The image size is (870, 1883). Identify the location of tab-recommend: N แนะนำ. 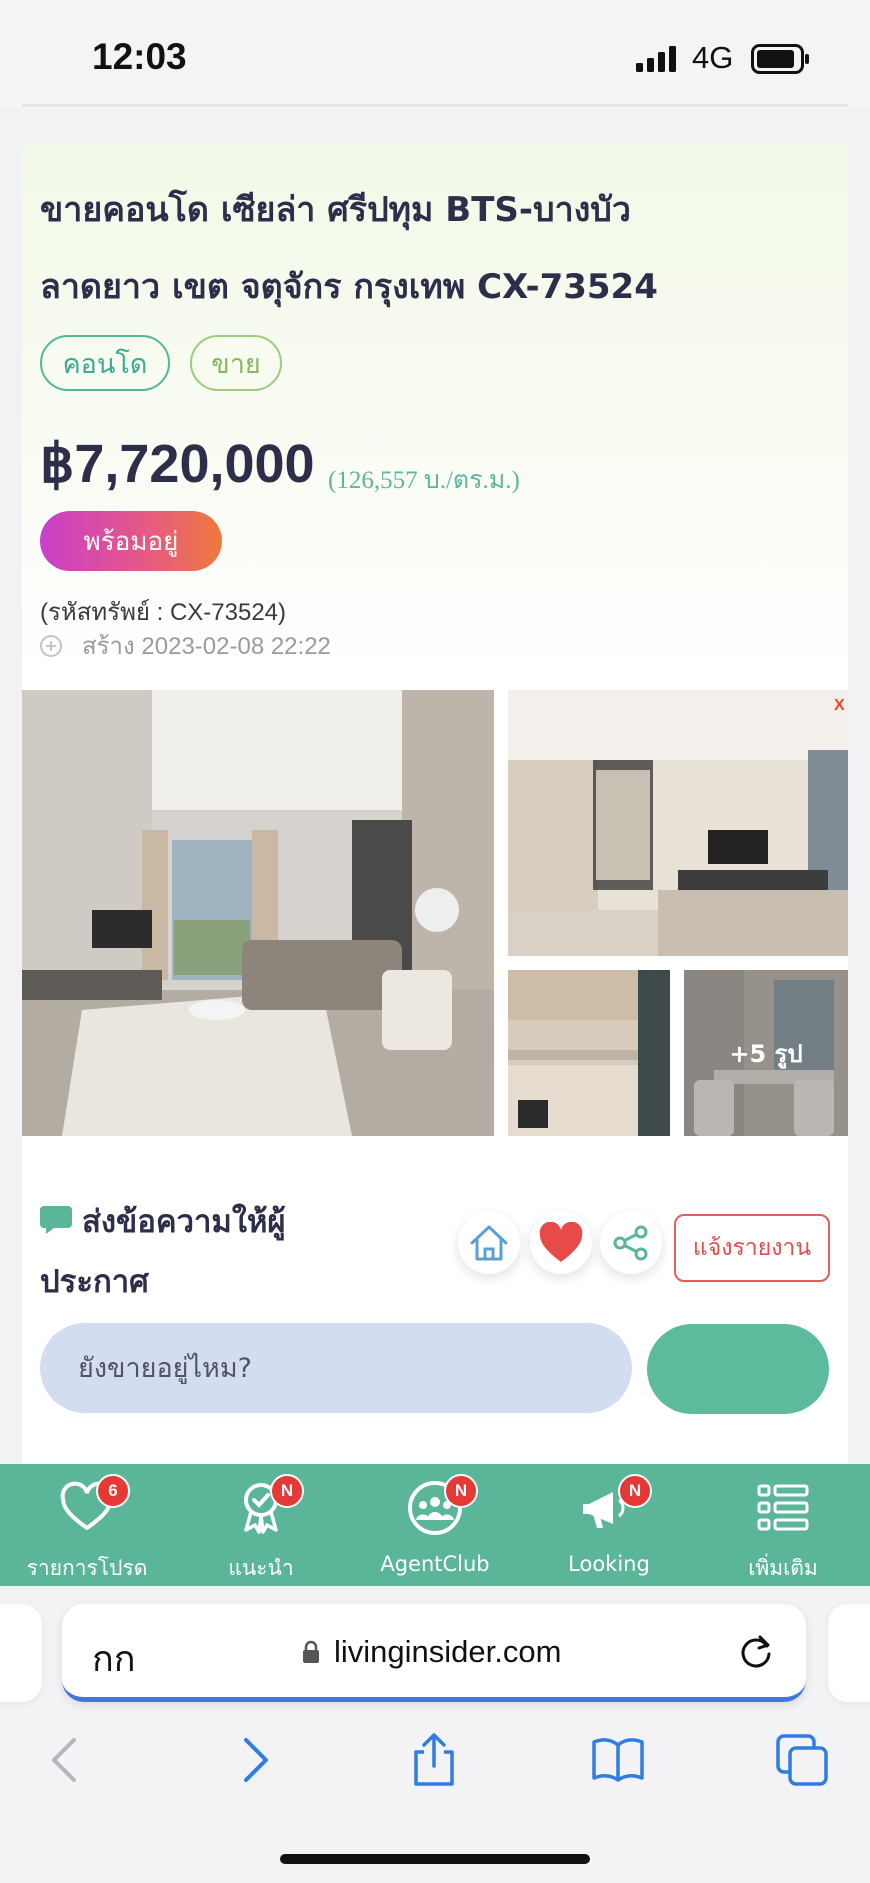
(261, 1525).